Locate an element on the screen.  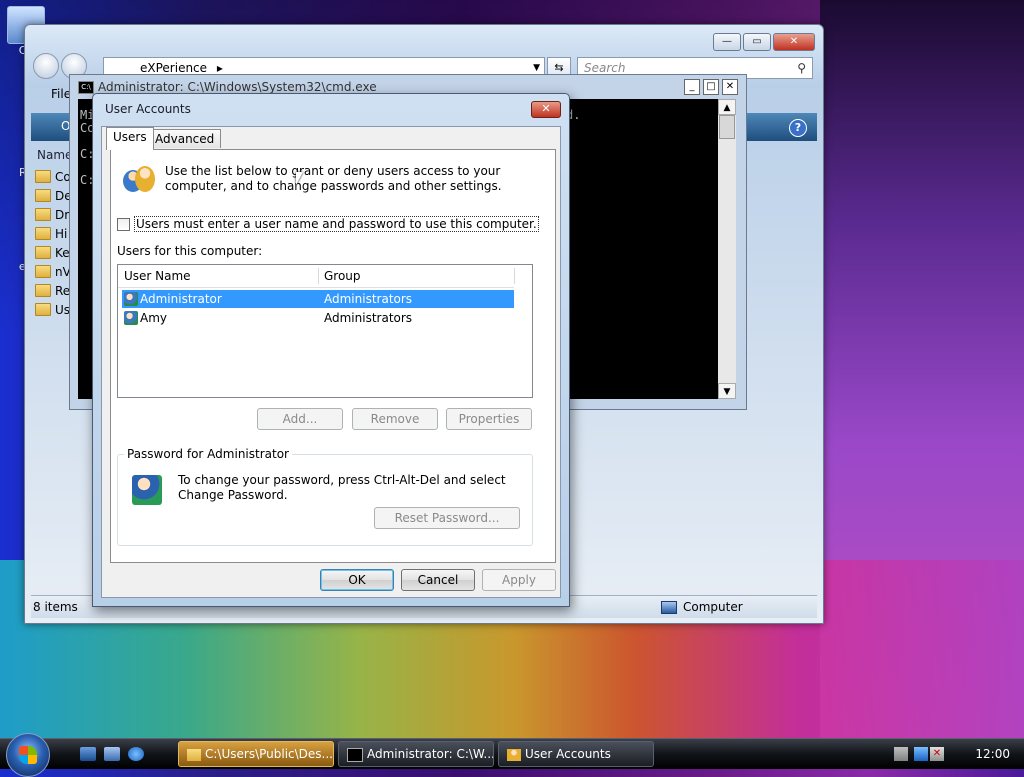
cmd-caption-buttons: _ □ ✕ is located at coordinates (711, 87).